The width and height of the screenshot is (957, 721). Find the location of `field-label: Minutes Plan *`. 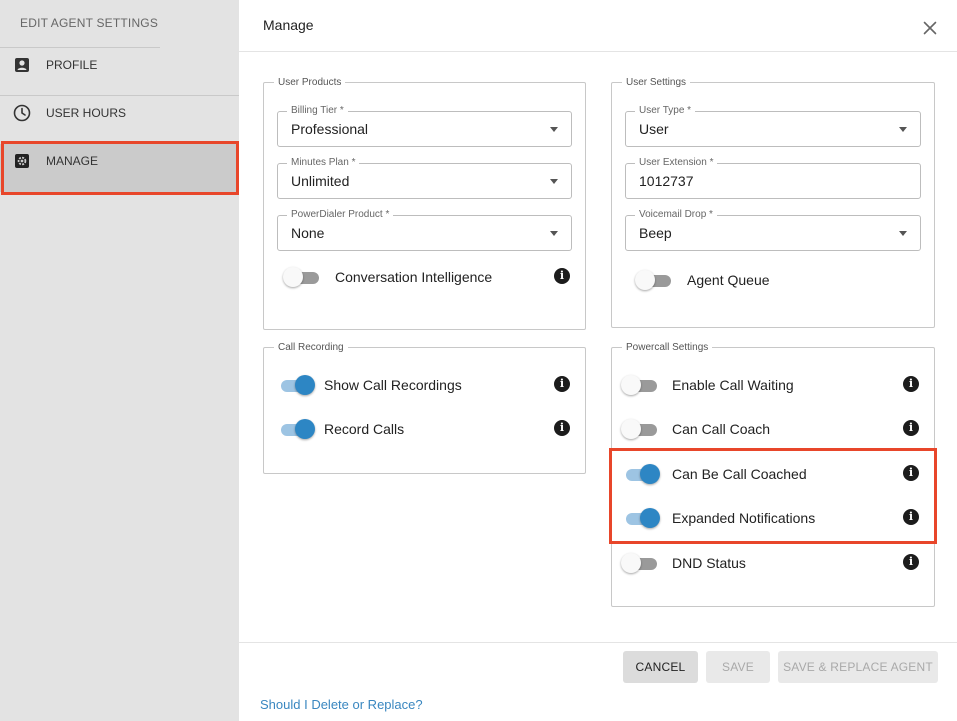

field-label: Minutes Plan * is located at coordinates (323, 162).